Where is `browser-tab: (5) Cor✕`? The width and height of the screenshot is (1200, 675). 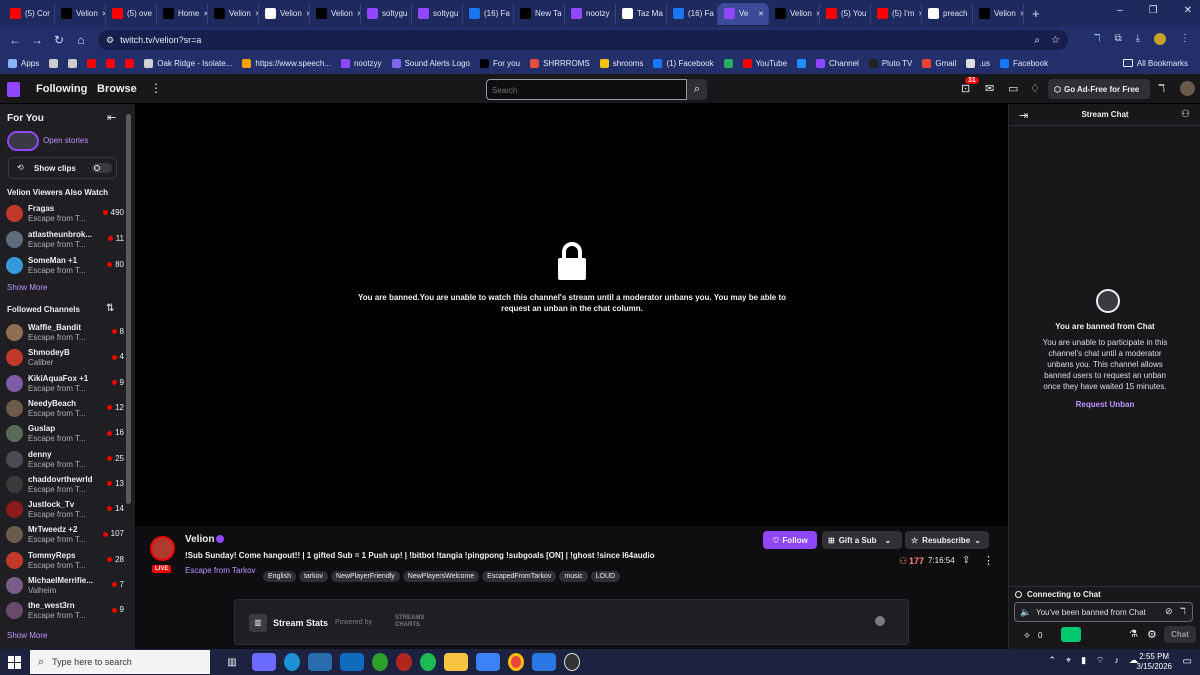
browser-tab: (5) Cor✕ is located at coordinates (29, 13).